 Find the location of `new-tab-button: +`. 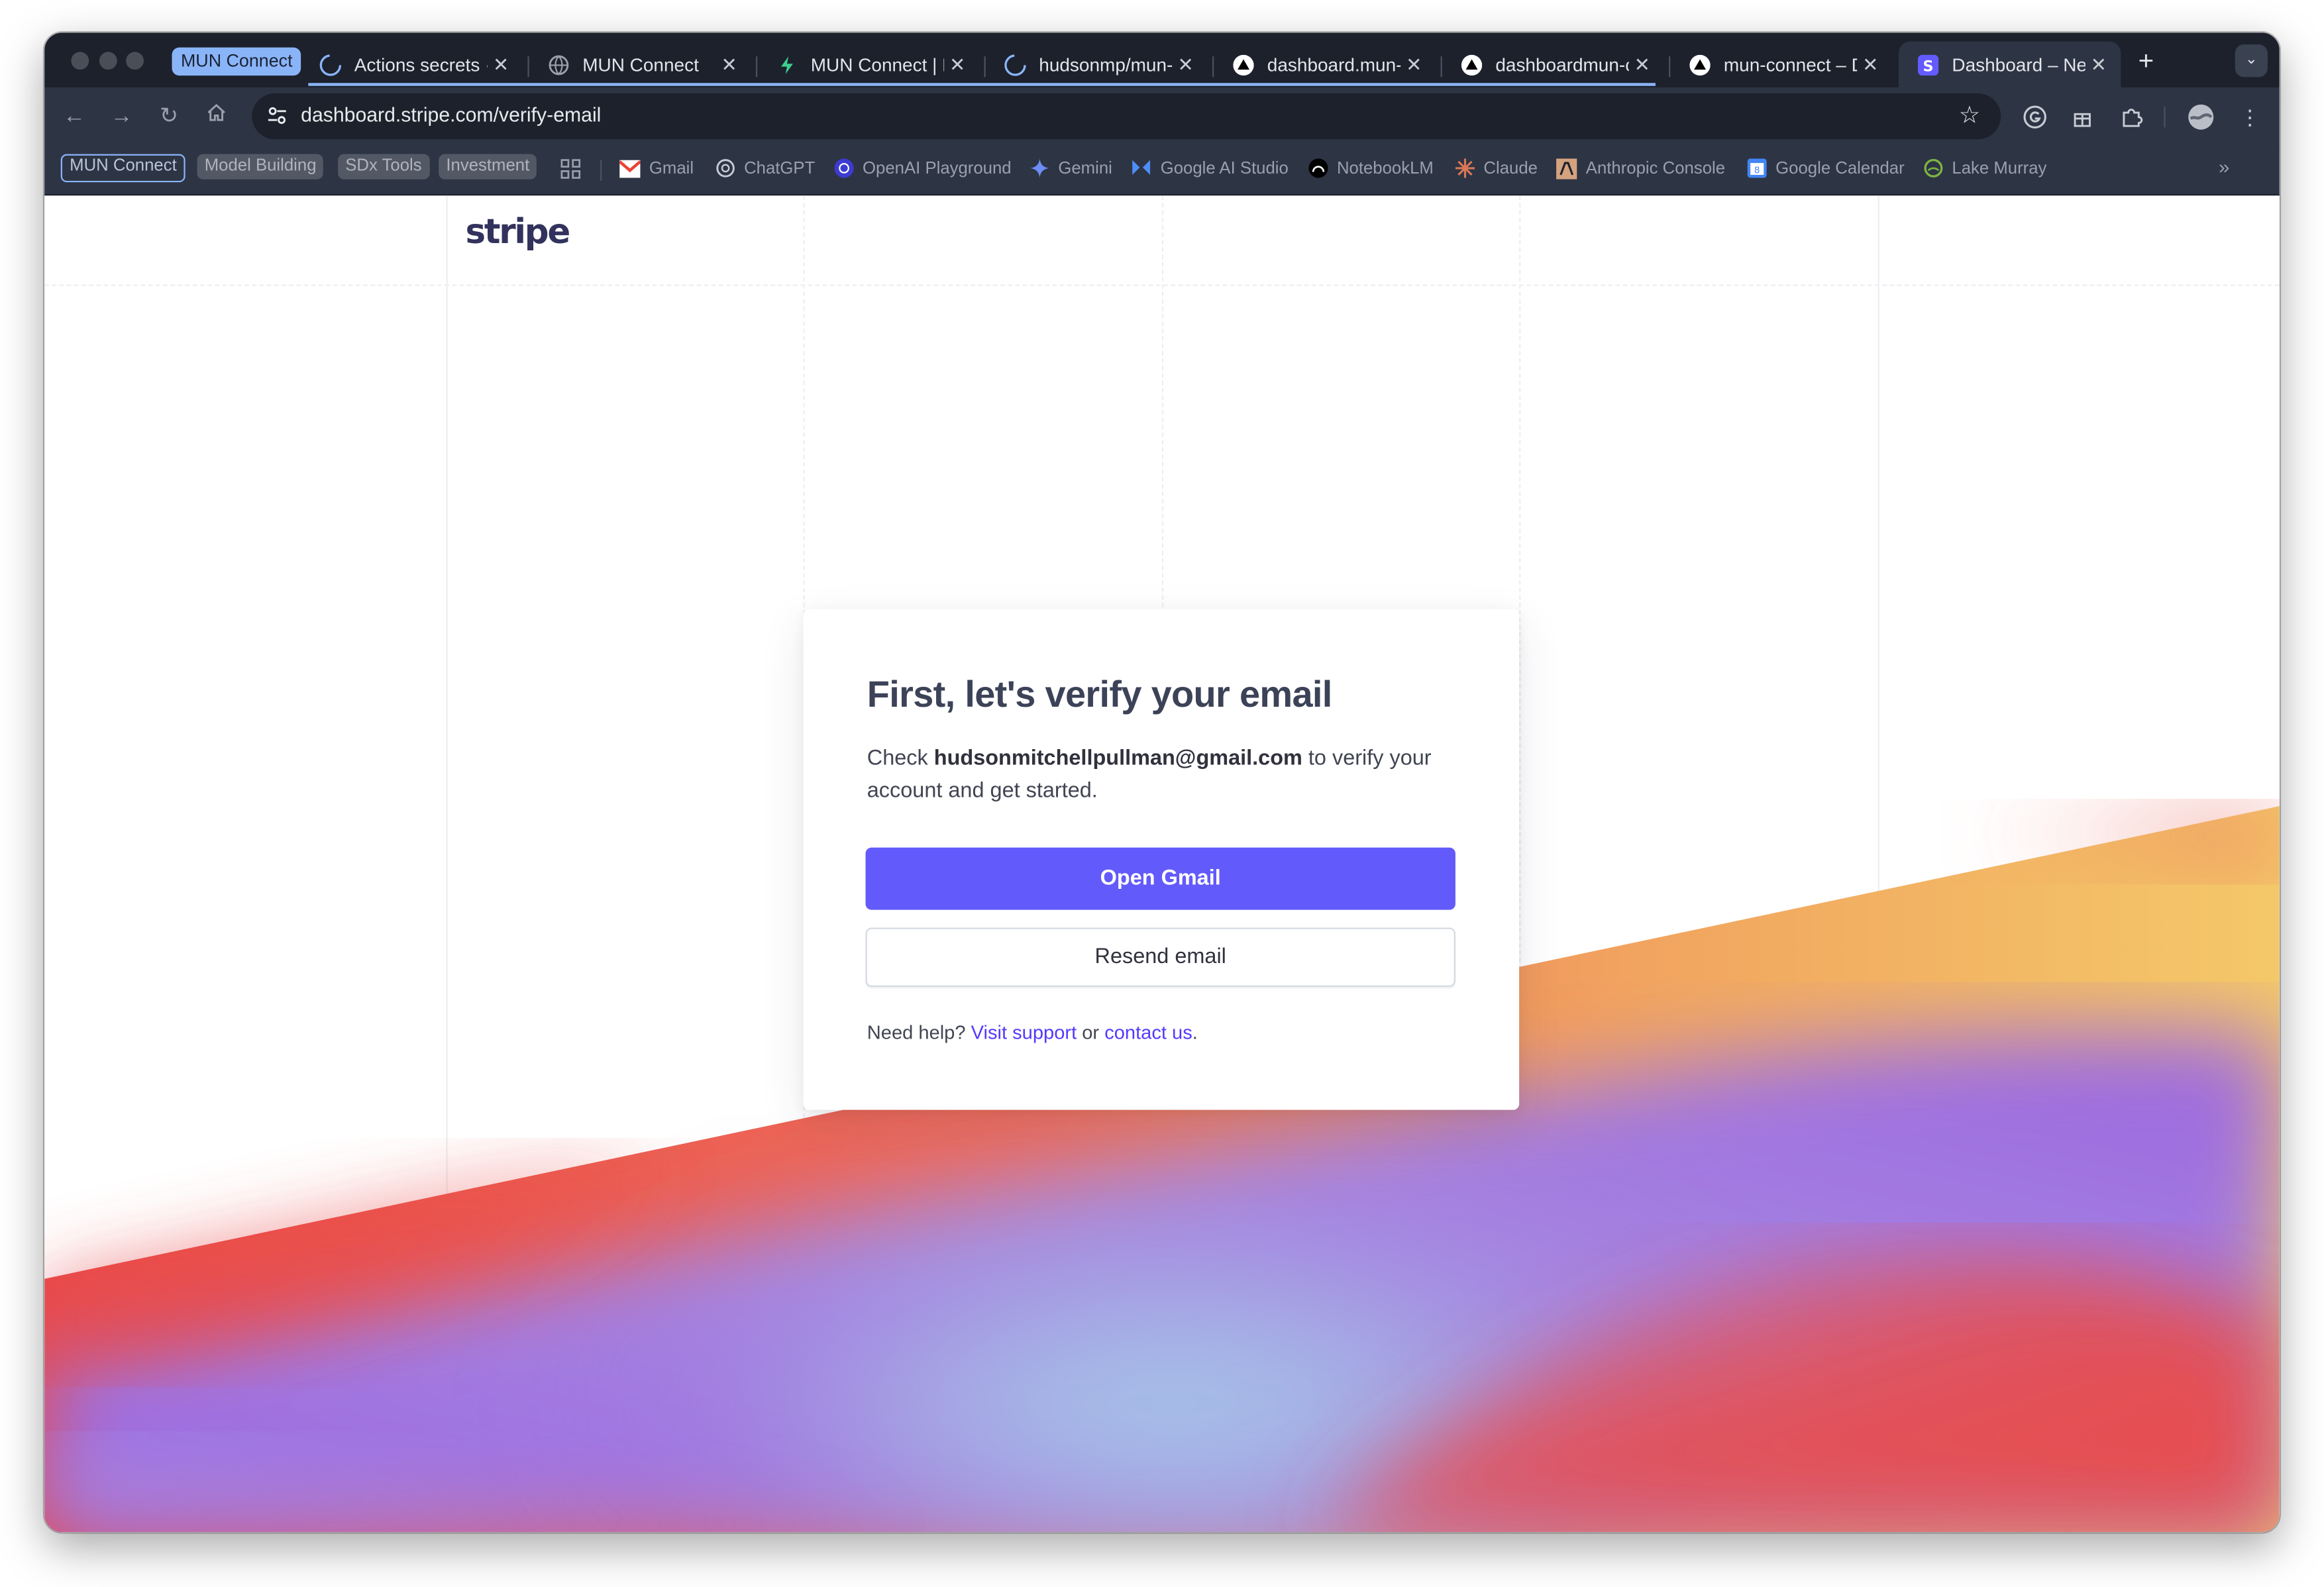

new-tab-button: + is located at coordinates (2146, 61).